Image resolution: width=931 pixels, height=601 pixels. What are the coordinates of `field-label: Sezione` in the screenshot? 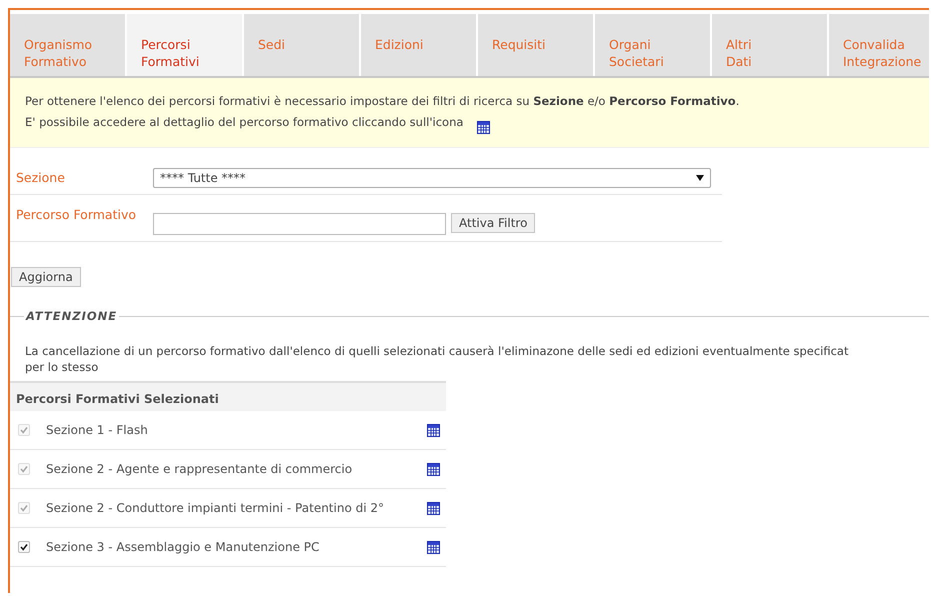 It's located at (41, 177).